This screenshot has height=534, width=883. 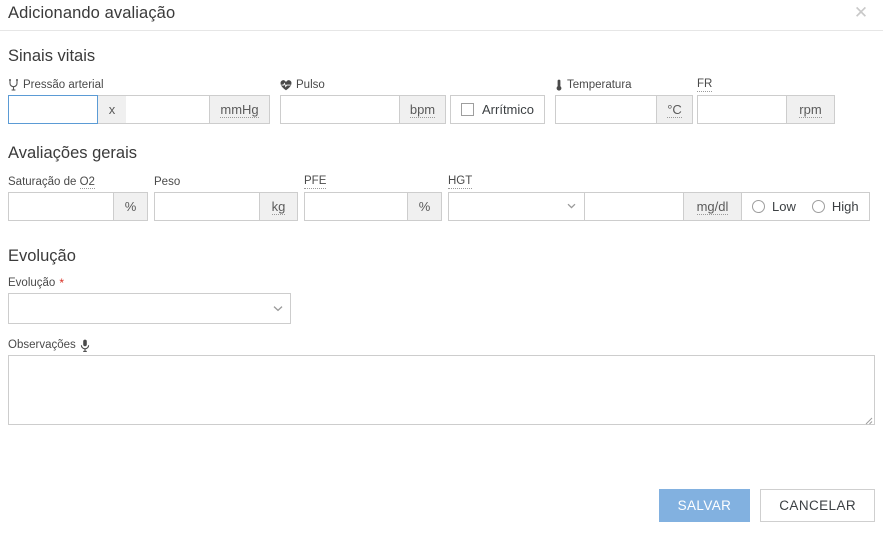 I want to click on section-title-general: Avaliações gerais, so click(x=73, y=153).